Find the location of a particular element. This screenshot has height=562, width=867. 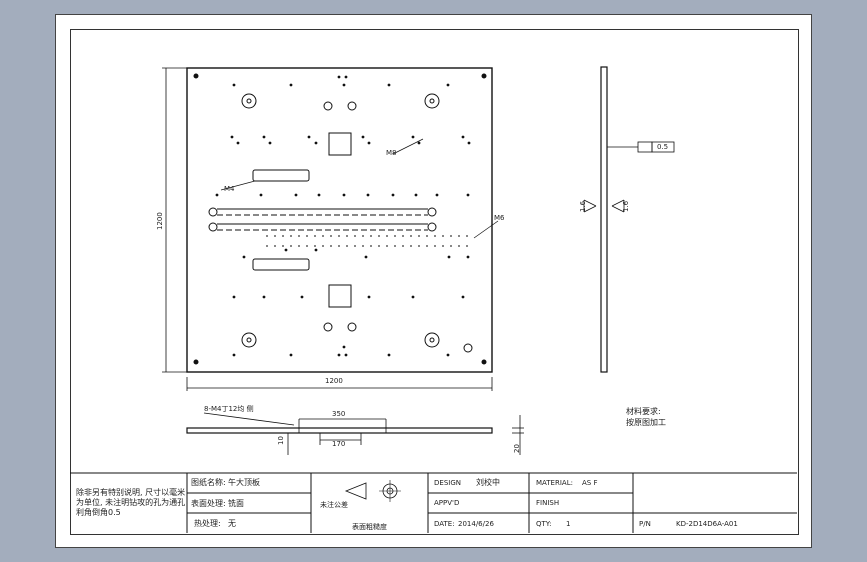

part-name-value: 午大顶板 is located at coordinates (244, 482).